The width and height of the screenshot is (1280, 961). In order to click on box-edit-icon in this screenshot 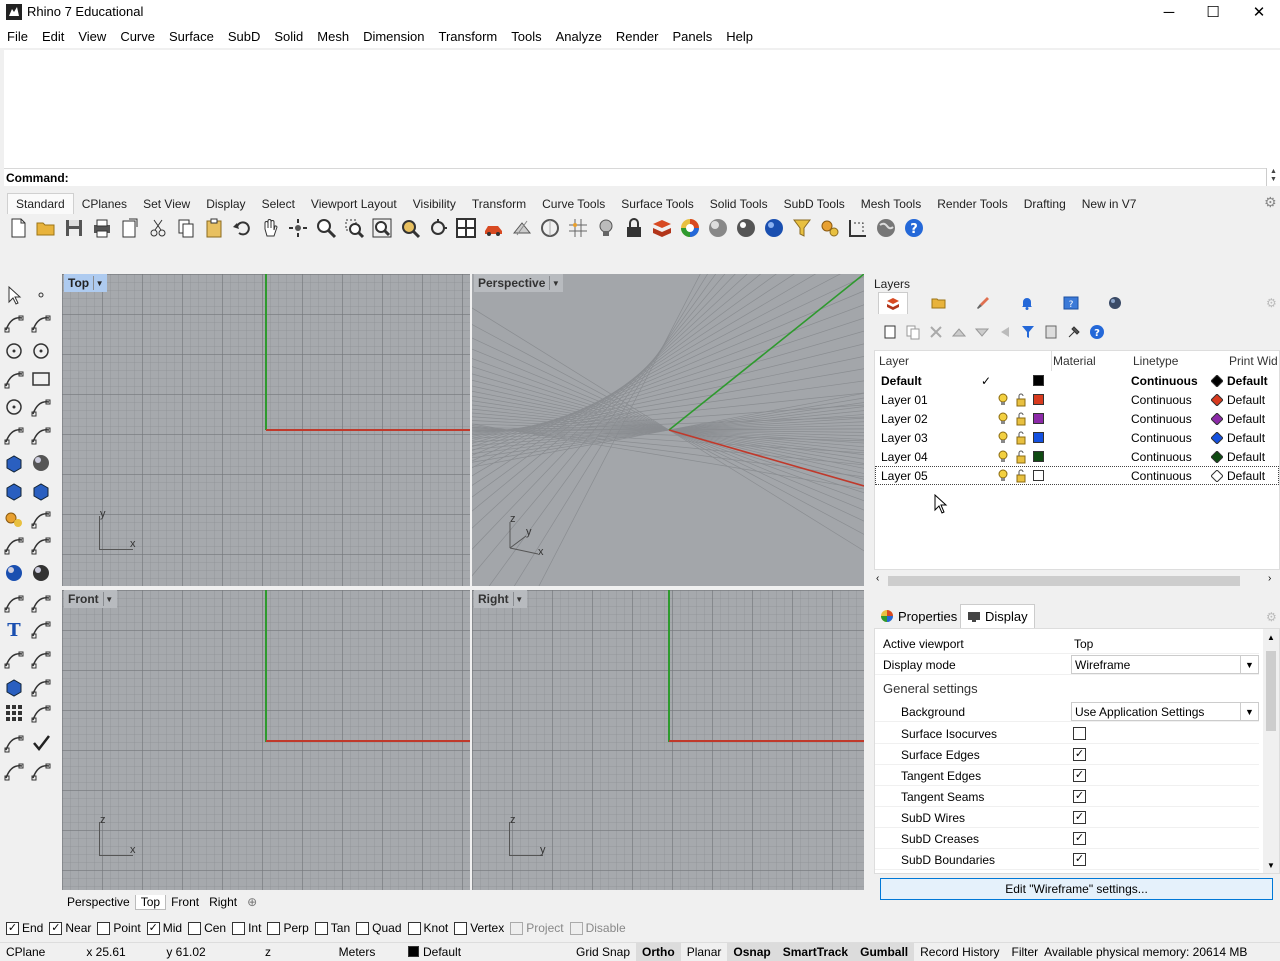, I will do `click(14, 687)`.